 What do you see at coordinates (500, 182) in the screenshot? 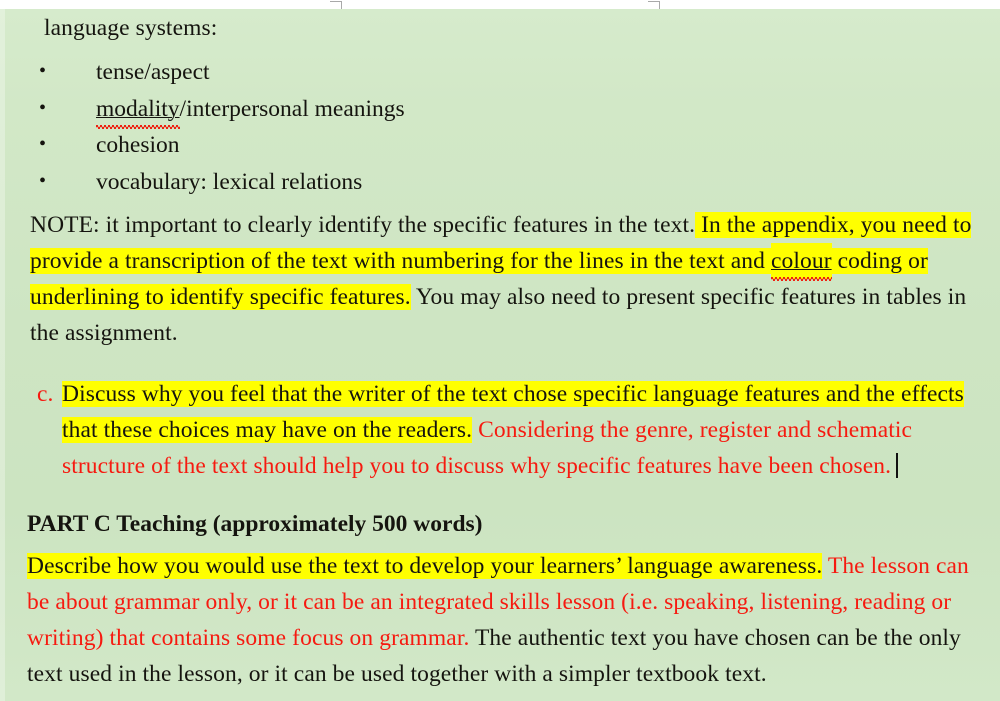
I see `list-item: • vocabulary: lexical relations` at bounding box center [500, 182].